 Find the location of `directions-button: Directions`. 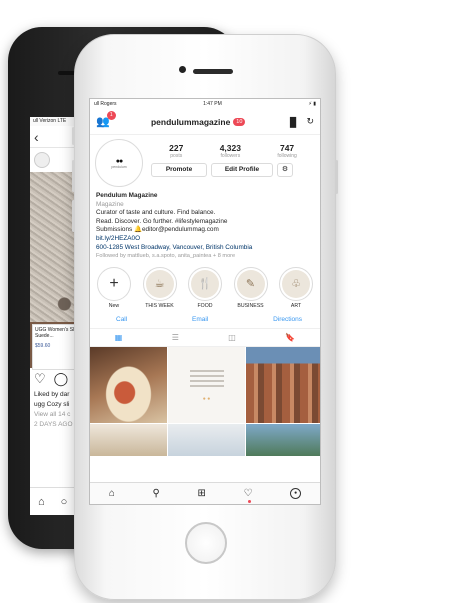

directions-button: Directions is located at coordinates (287, 322).